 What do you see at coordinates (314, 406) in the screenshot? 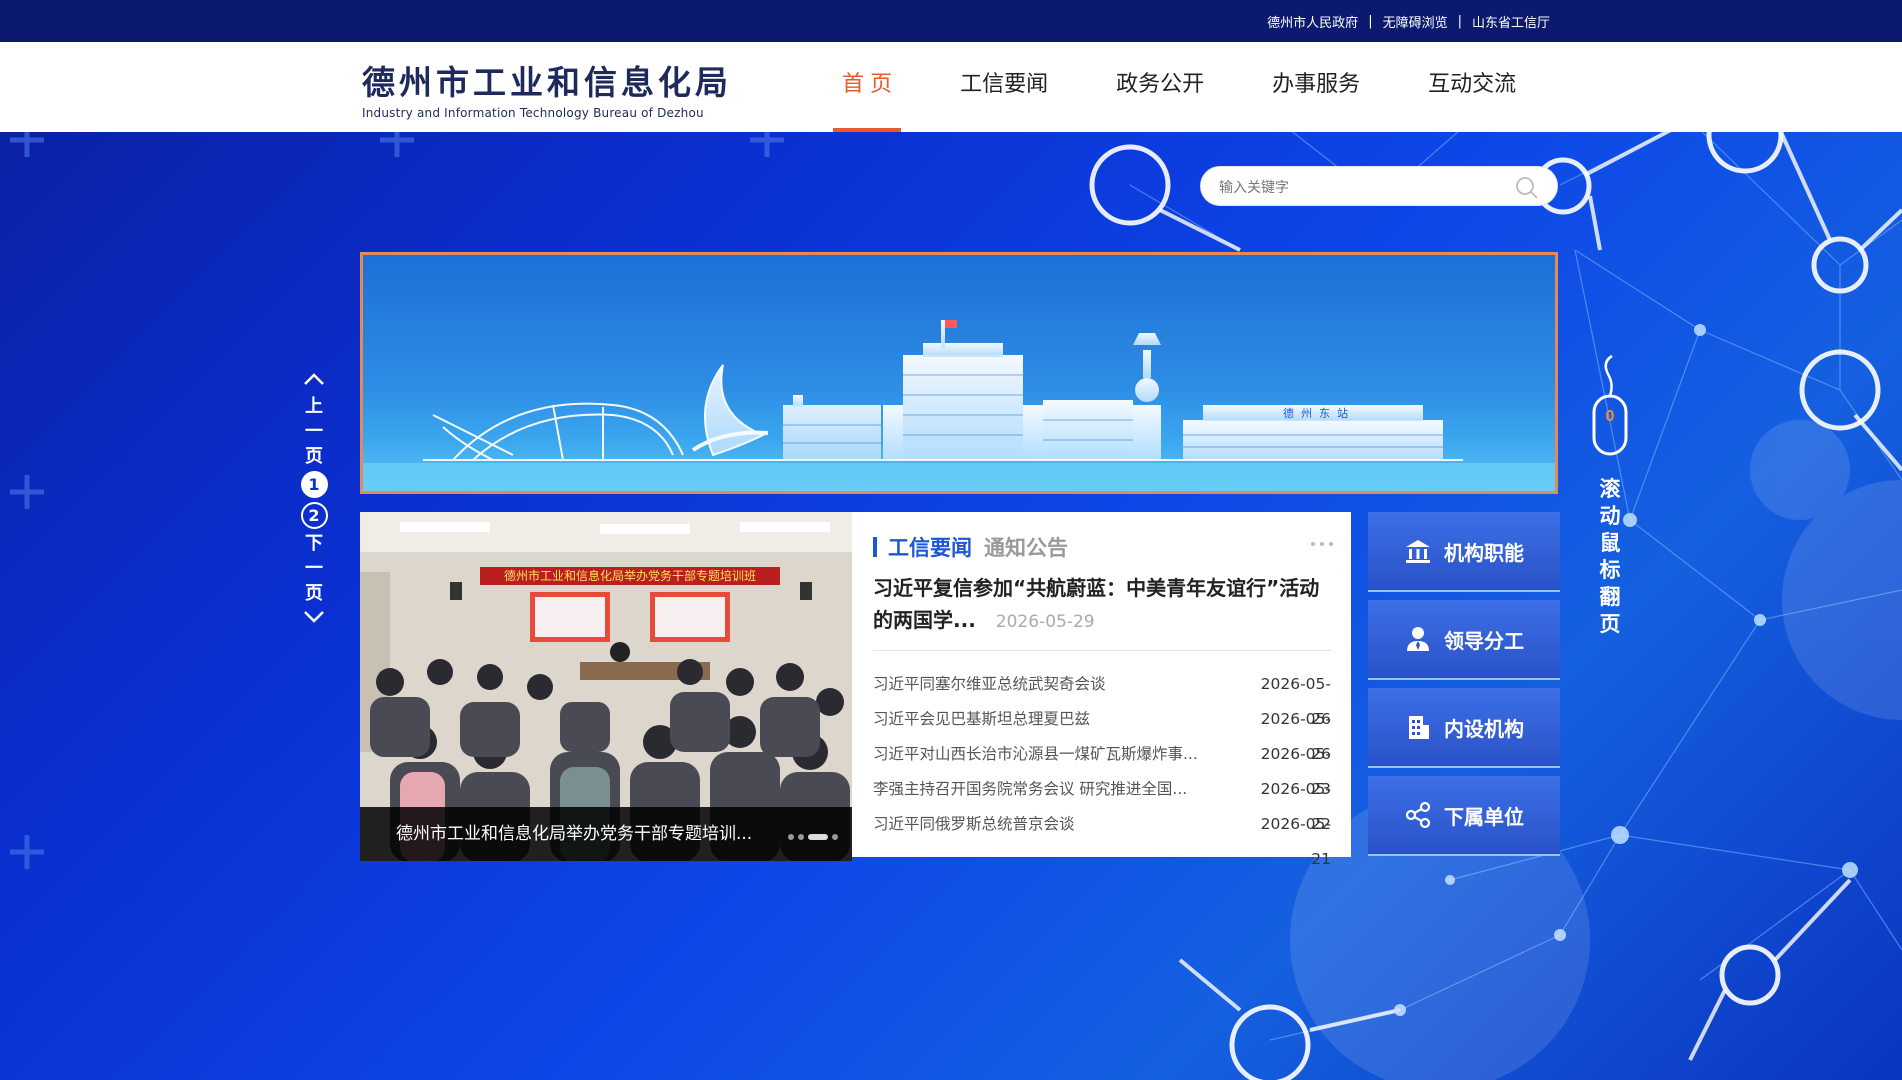
I see `prev-page-char: 上` at bounding box center [314, 406].